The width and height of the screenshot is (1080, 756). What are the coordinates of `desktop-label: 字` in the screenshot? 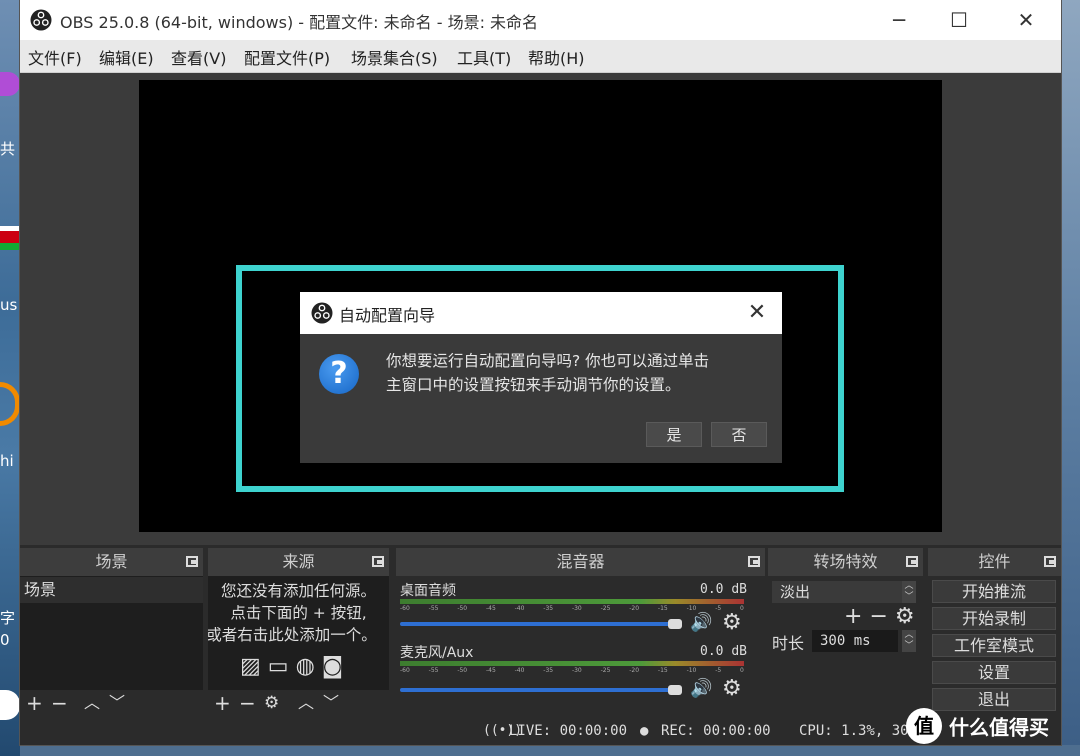 It's located at (8, 618).